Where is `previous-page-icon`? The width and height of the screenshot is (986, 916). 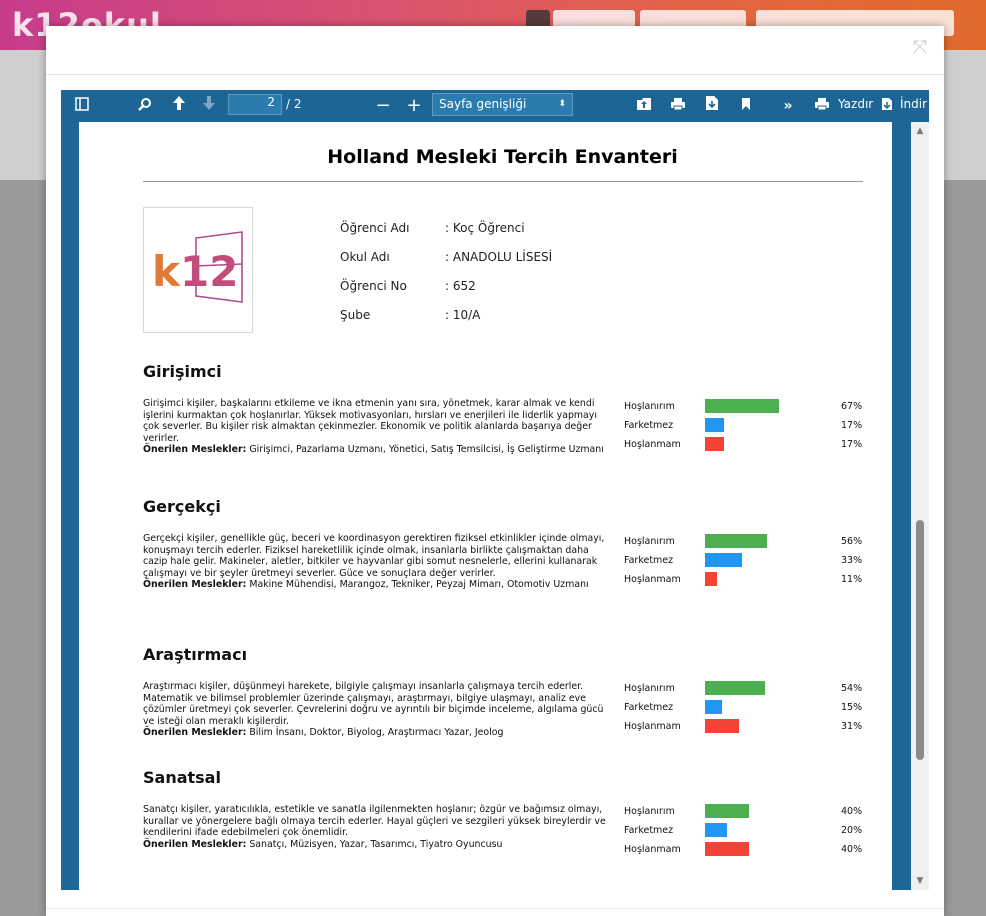
previous-page-icon is located at coordinates (179, 106).